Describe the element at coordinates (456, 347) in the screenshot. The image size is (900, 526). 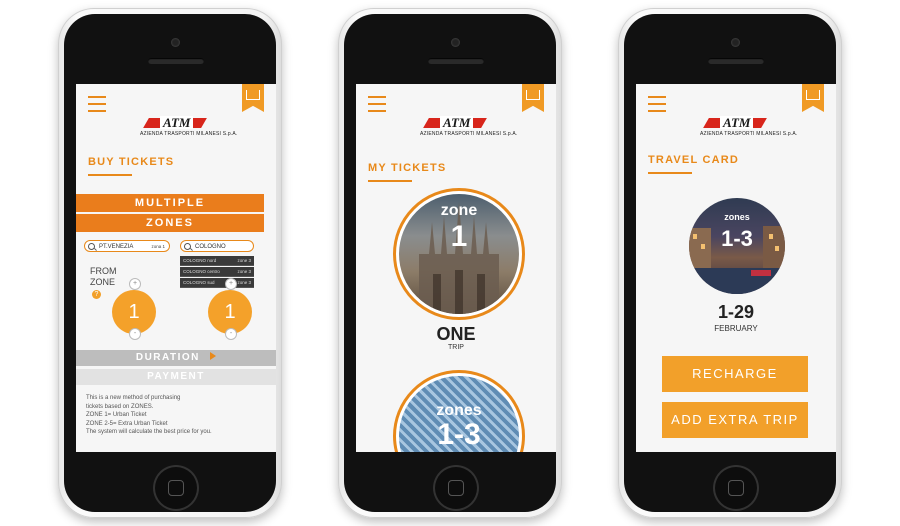
I see `ticket-subtype: TRIP` at that location.